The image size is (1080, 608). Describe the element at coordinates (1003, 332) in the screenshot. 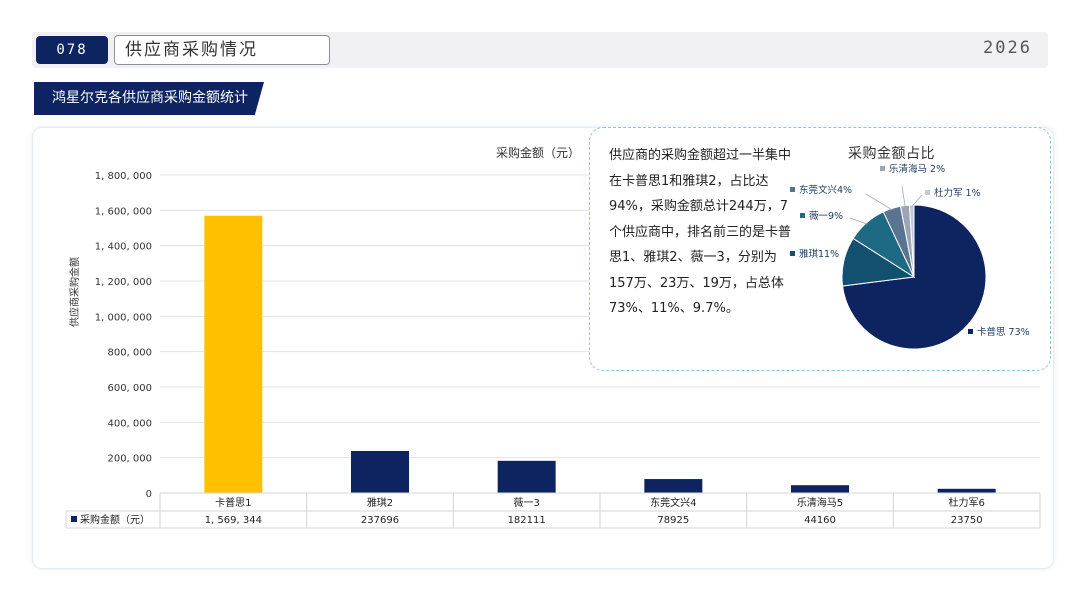

I see `pie-slice-label: 卡普思 73%` at that location.